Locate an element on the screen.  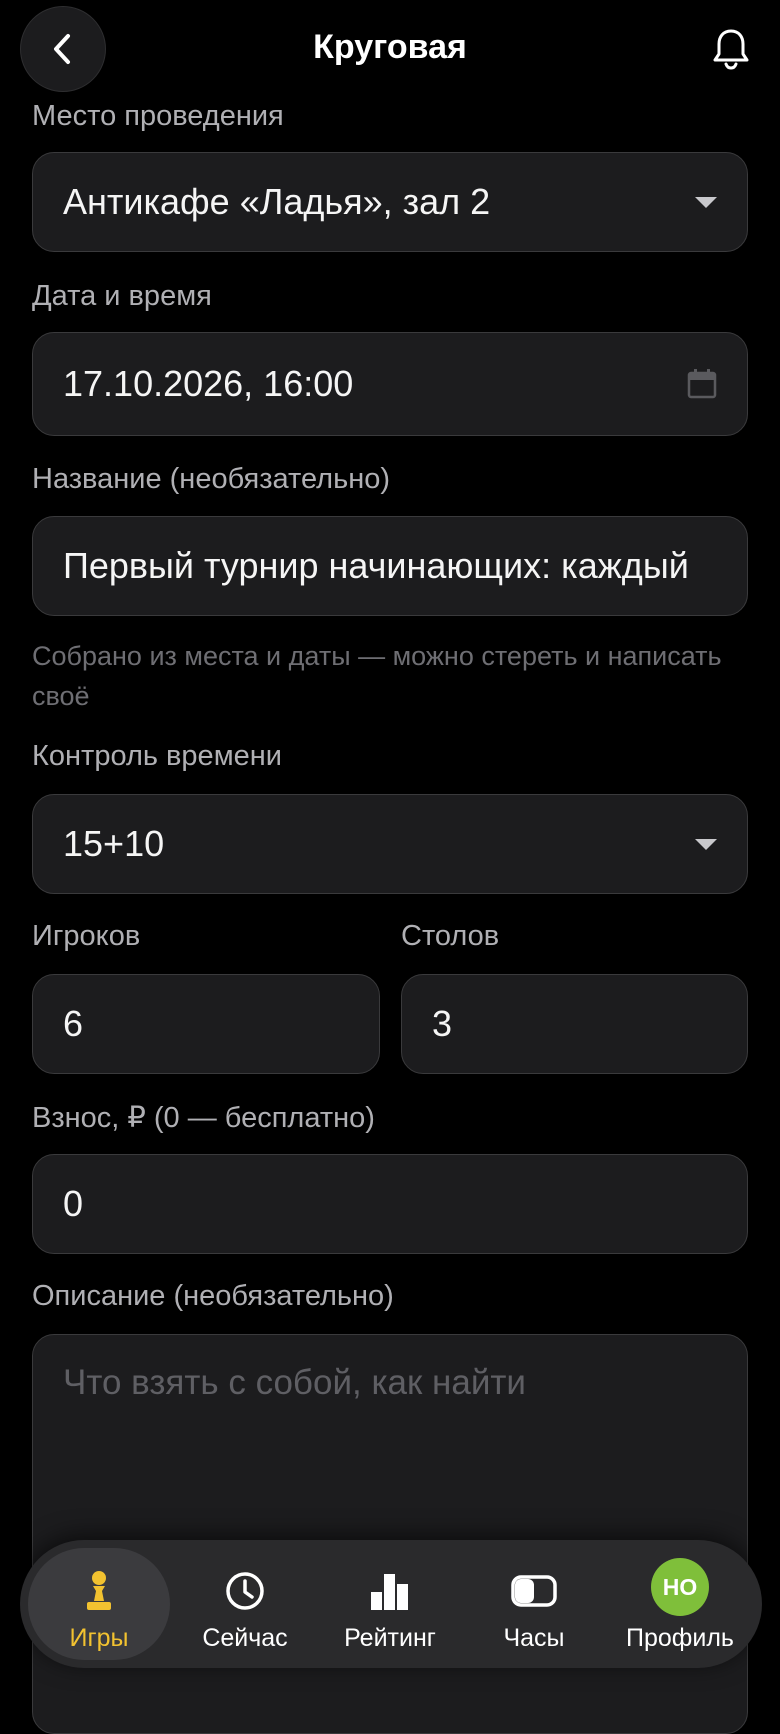
notifications-button is located at coordinates (731, 49).